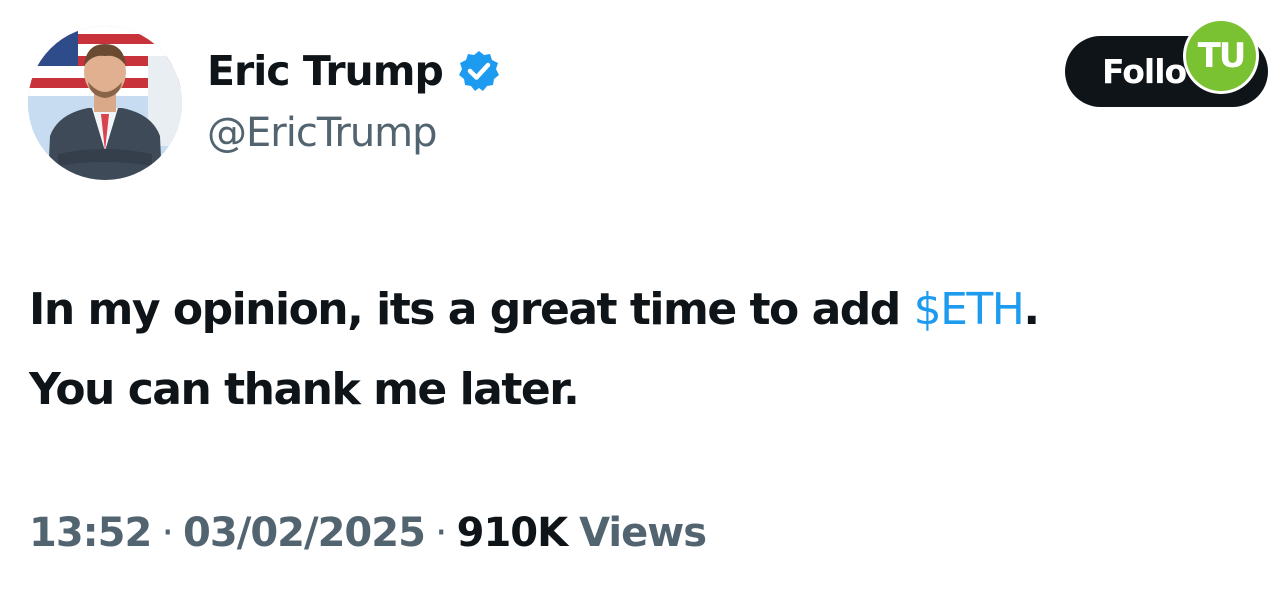 The image size is (1276, 592). Describe the element at coordinates (304, 389) in the screenshot. I see `tweet-line-2: You can thank me later.` at that location.